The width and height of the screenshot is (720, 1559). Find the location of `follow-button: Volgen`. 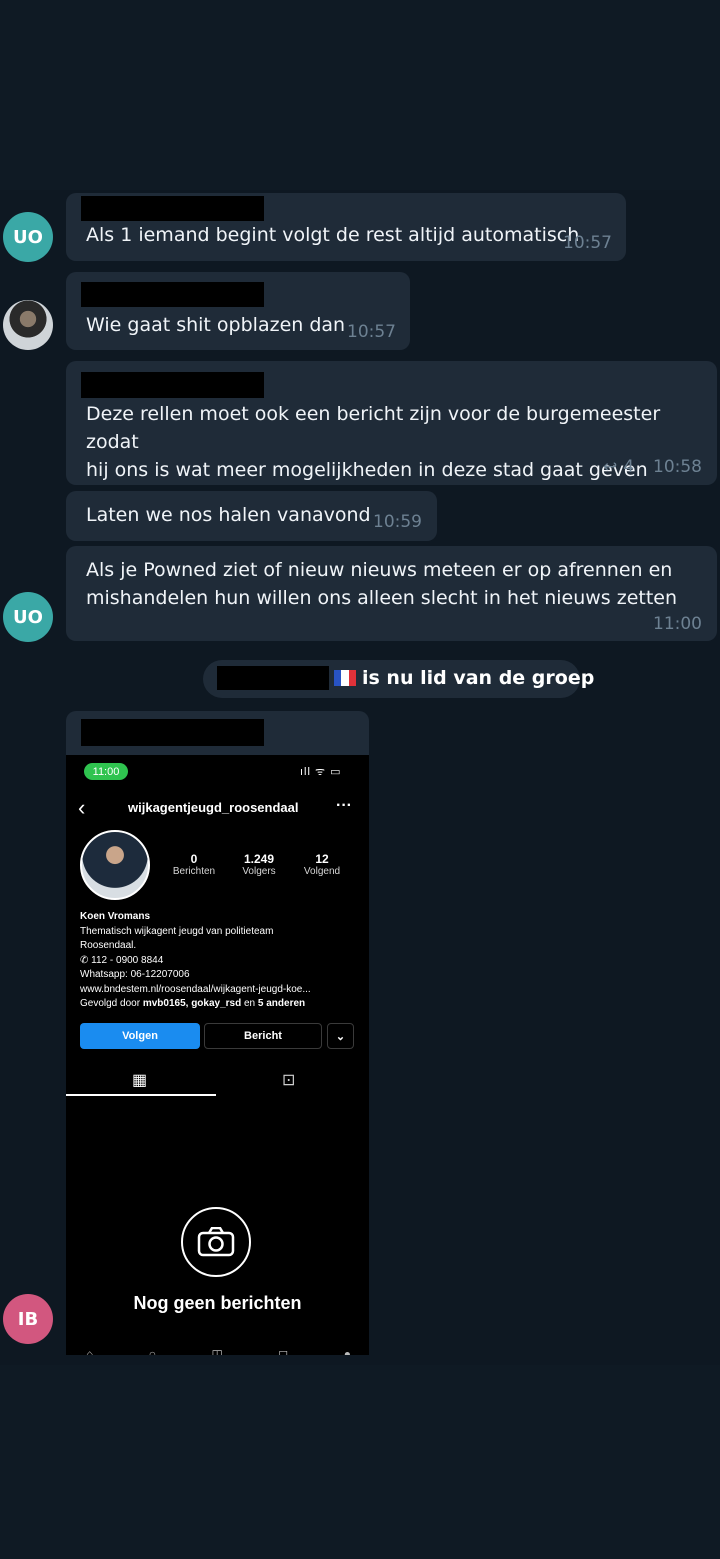

follow-button: Volgen is located at coordinates (140, 1036).